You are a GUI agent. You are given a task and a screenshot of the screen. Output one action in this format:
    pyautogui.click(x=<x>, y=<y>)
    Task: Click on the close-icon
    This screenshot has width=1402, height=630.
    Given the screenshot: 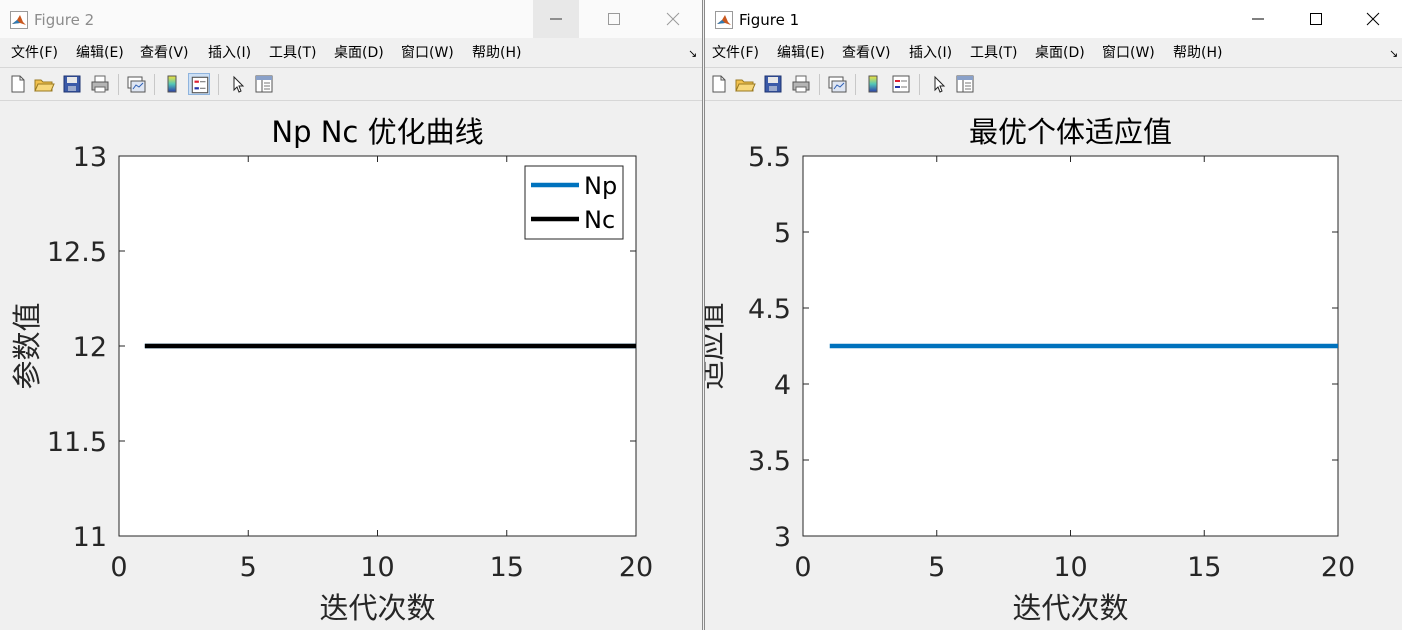 What is the action you would take?
    pyautogui.click(x=673, y=19)
    